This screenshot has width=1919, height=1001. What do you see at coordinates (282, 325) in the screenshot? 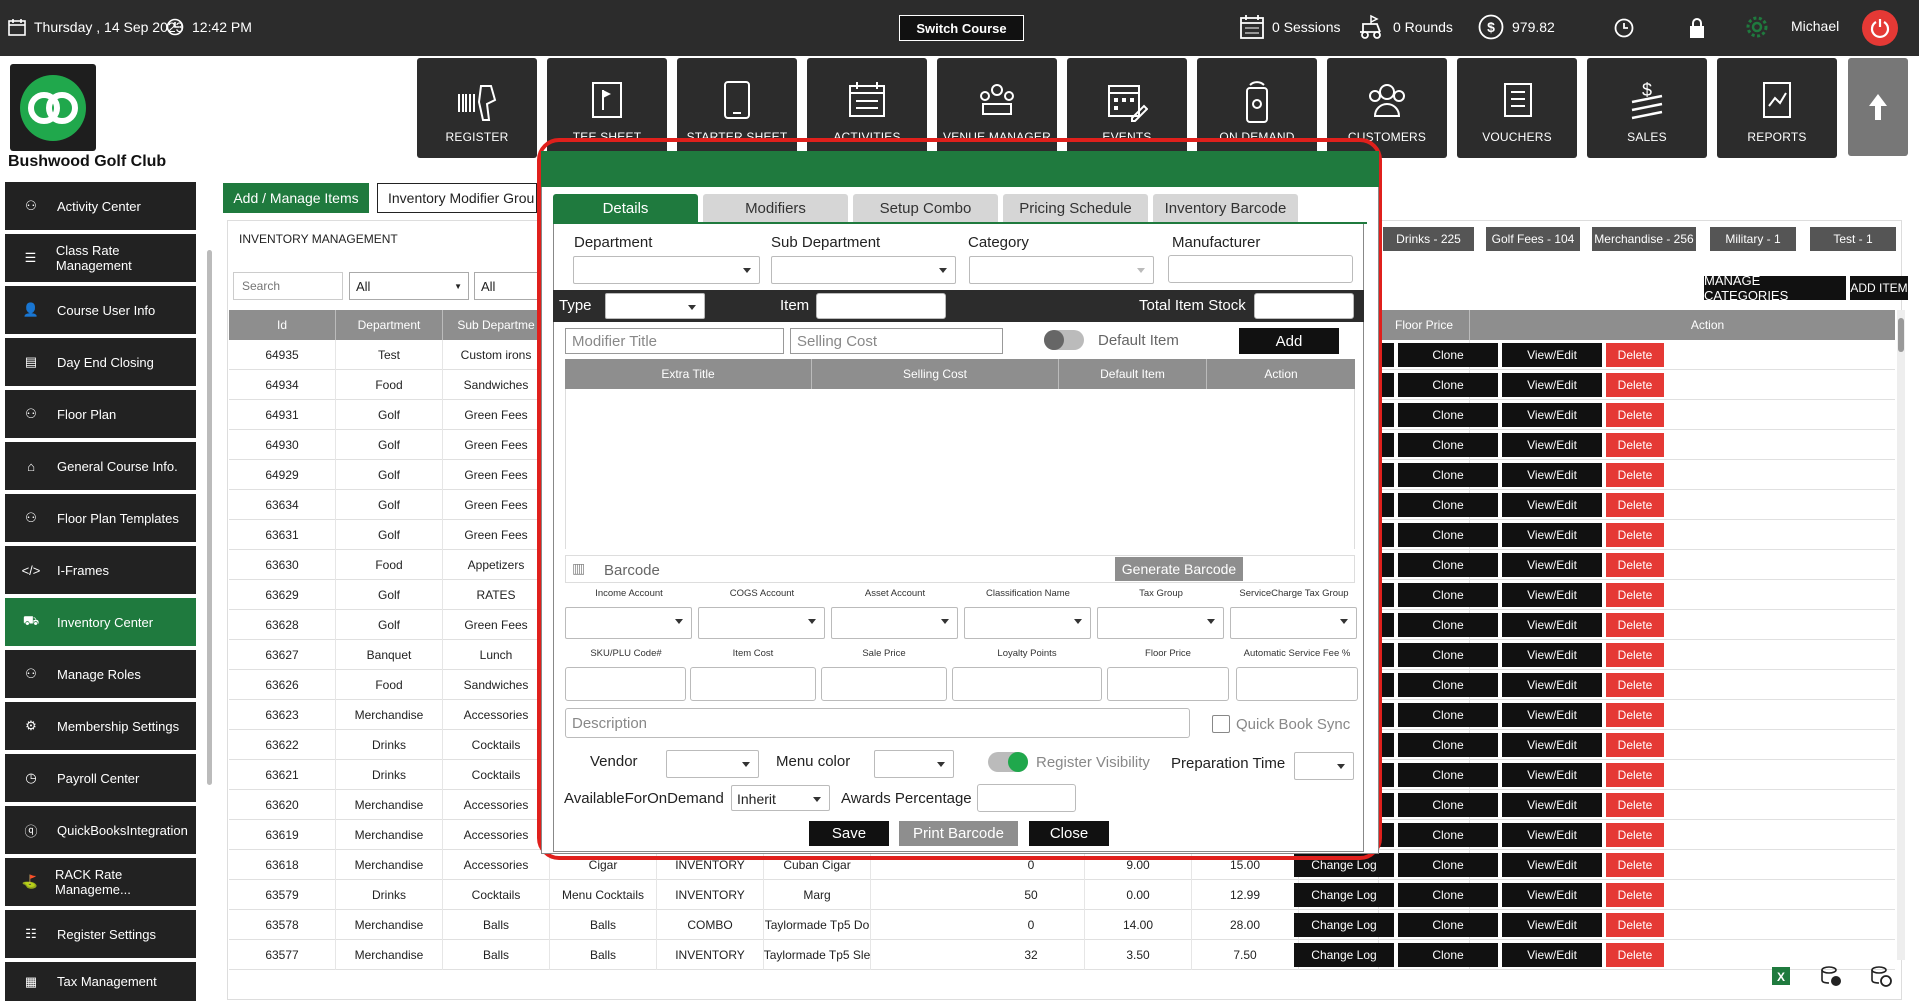
I see `column-header-id: Id` at bounding box center [282, 325].